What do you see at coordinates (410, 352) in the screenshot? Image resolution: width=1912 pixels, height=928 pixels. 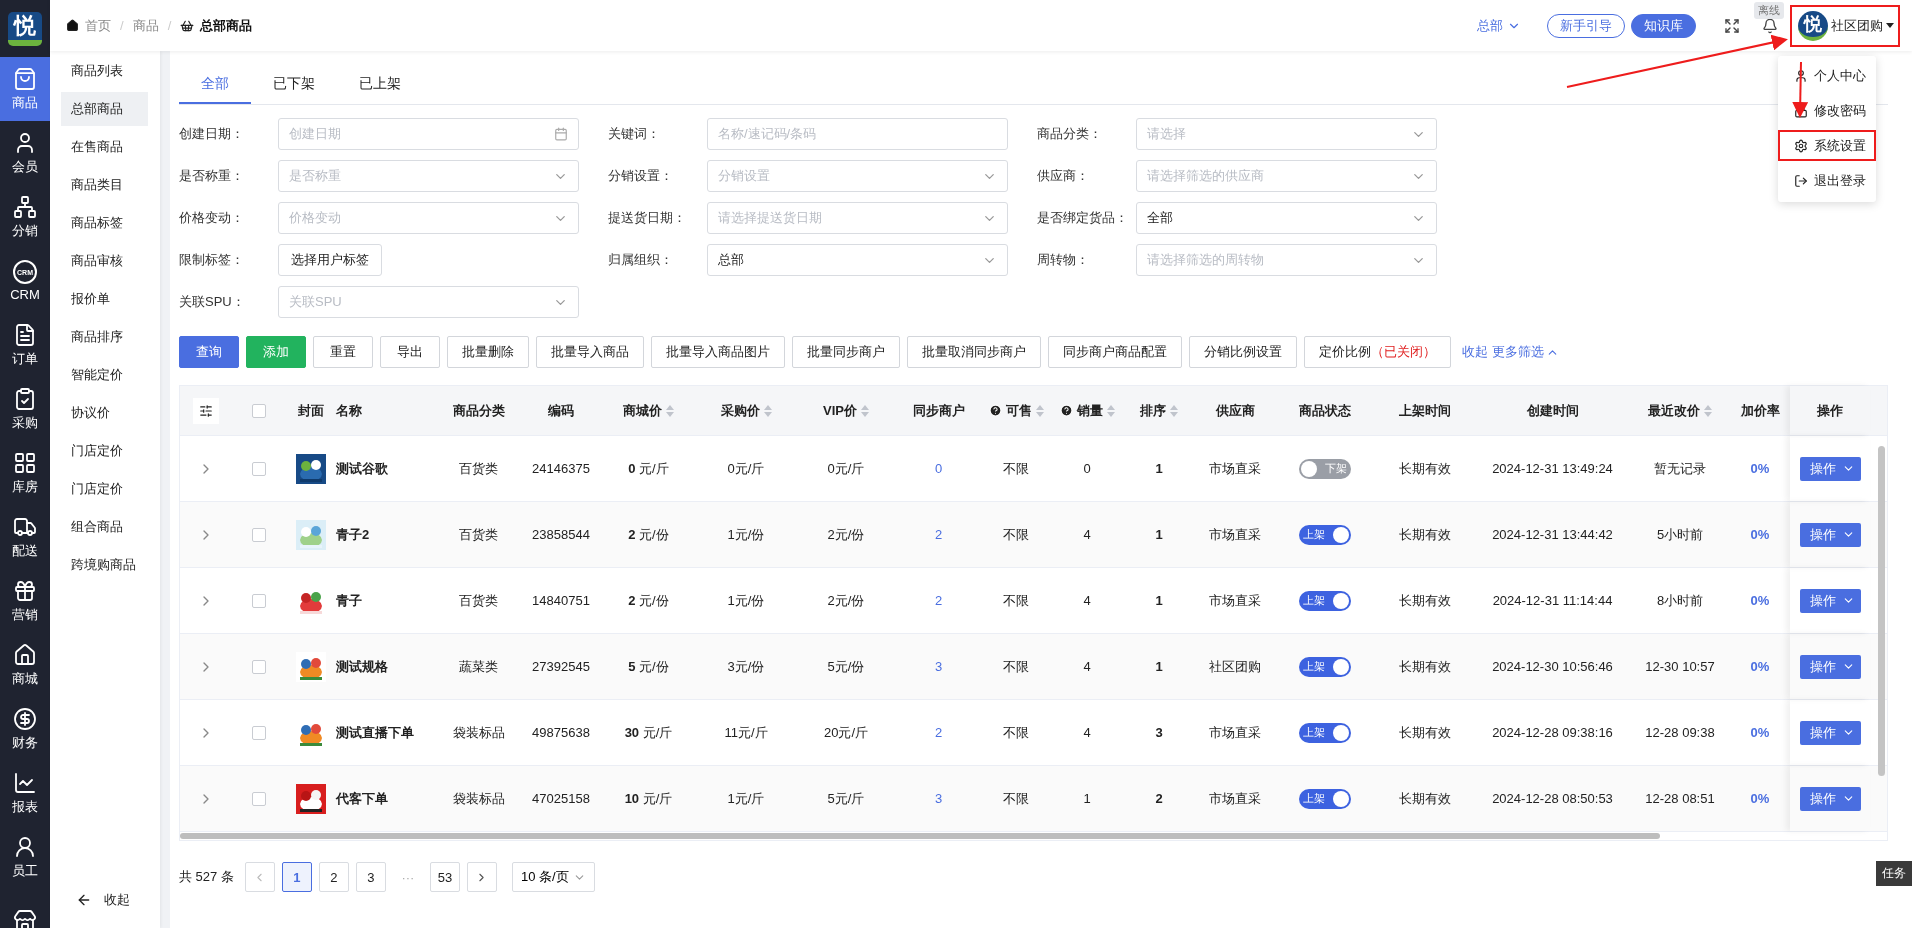 I see `toolbar-button: 导出` at bounding box center [410, 352].